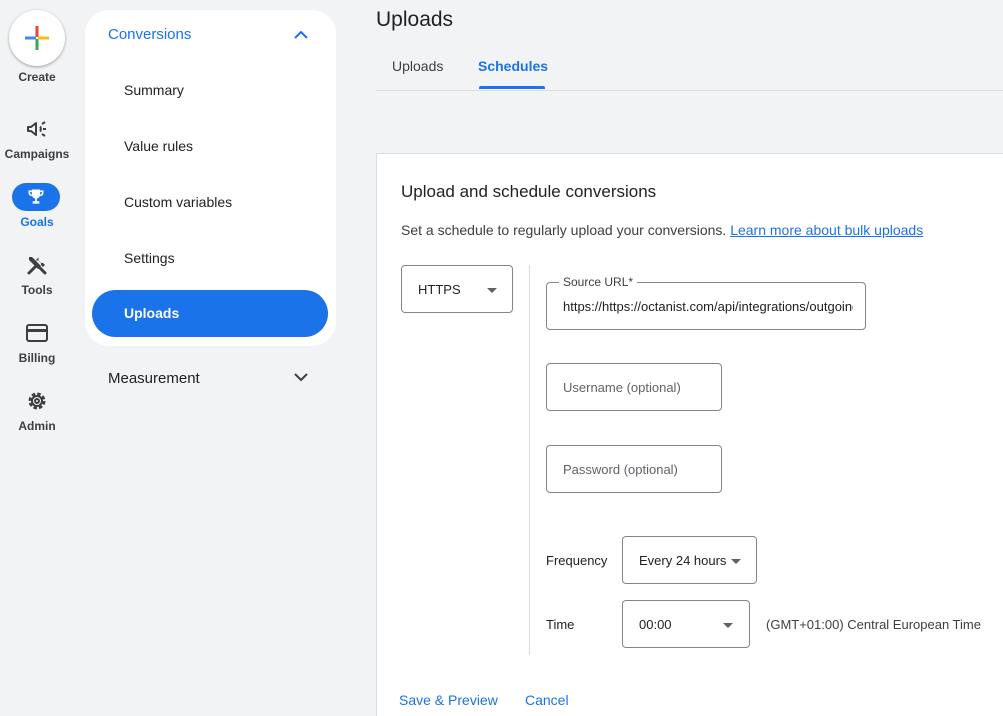 This screenshot has height=716, width=1003. I want to click on card-title: Upload and schedule conversions, so click(529, 191).